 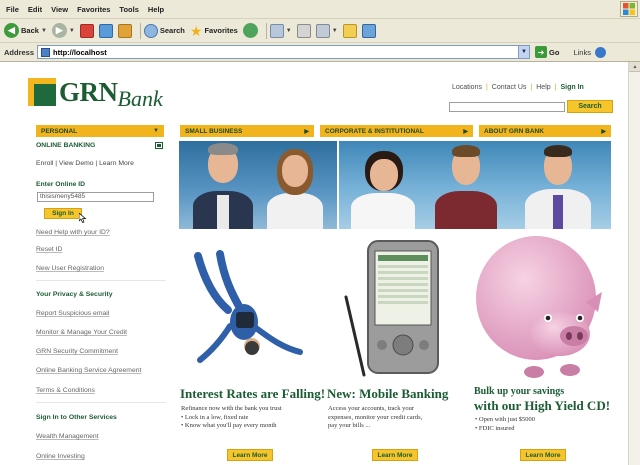 What do you see at coordinates (247, 131) in the screenshot?
I see `nav-small-business: SMALL BUSINESS ▶` at bounding box center [247, 131].